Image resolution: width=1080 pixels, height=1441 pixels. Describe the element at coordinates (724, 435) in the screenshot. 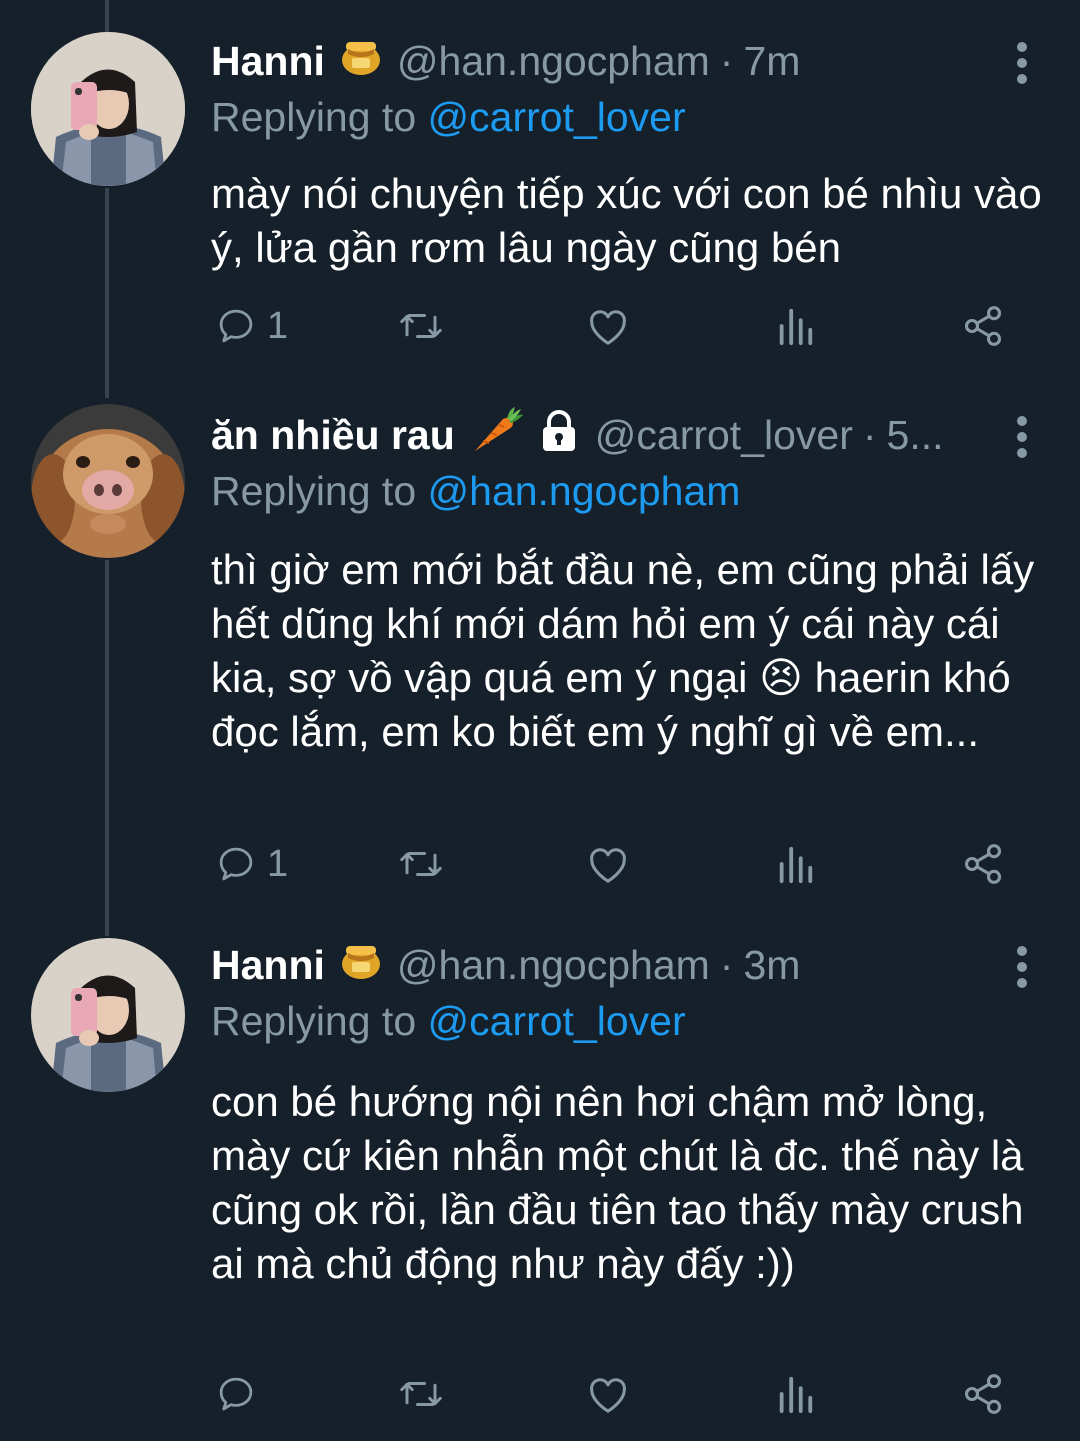

I see `user-handle: @carrot_lover` at that location.